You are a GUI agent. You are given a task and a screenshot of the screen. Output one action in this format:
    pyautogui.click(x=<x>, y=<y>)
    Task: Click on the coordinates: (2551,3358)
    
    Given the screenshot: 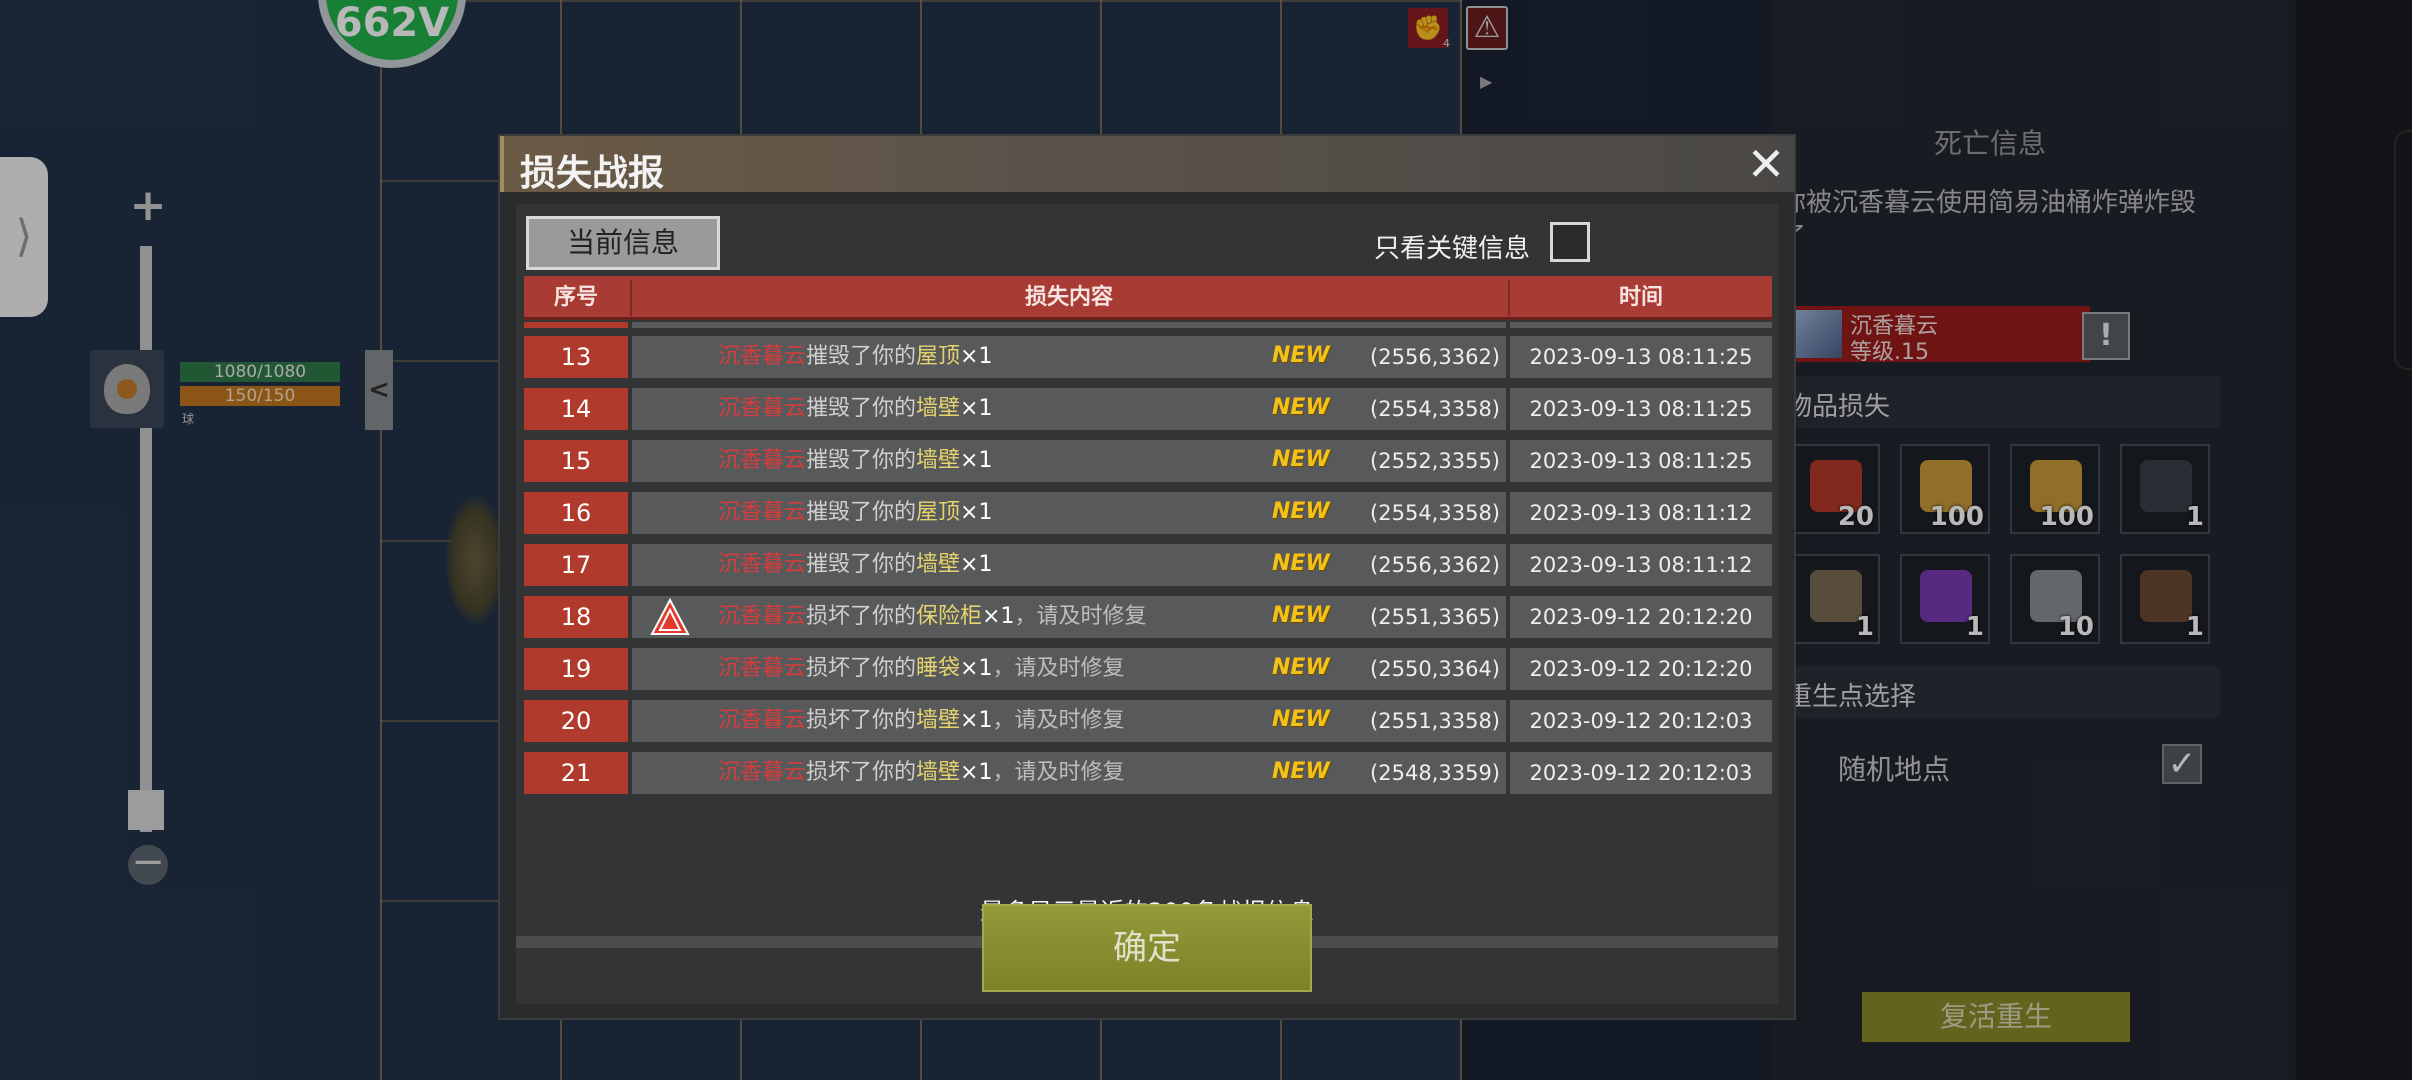 What is the action you would take?
    pyautogui.click(x=1435, y=721)
    